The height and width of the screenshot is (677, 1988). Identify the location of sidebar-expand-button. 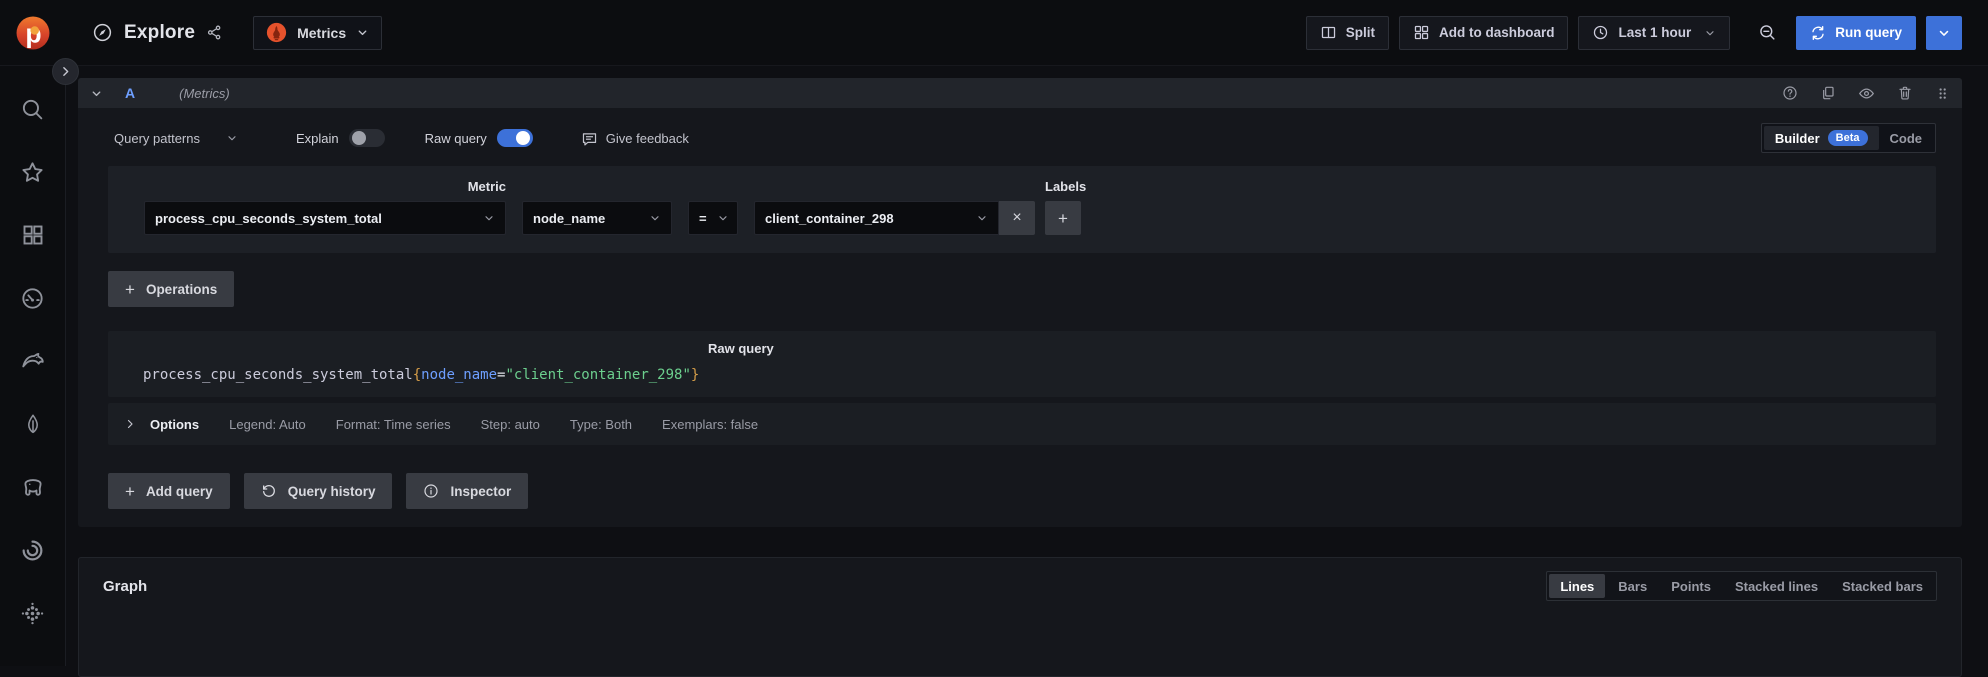
(65, 71).